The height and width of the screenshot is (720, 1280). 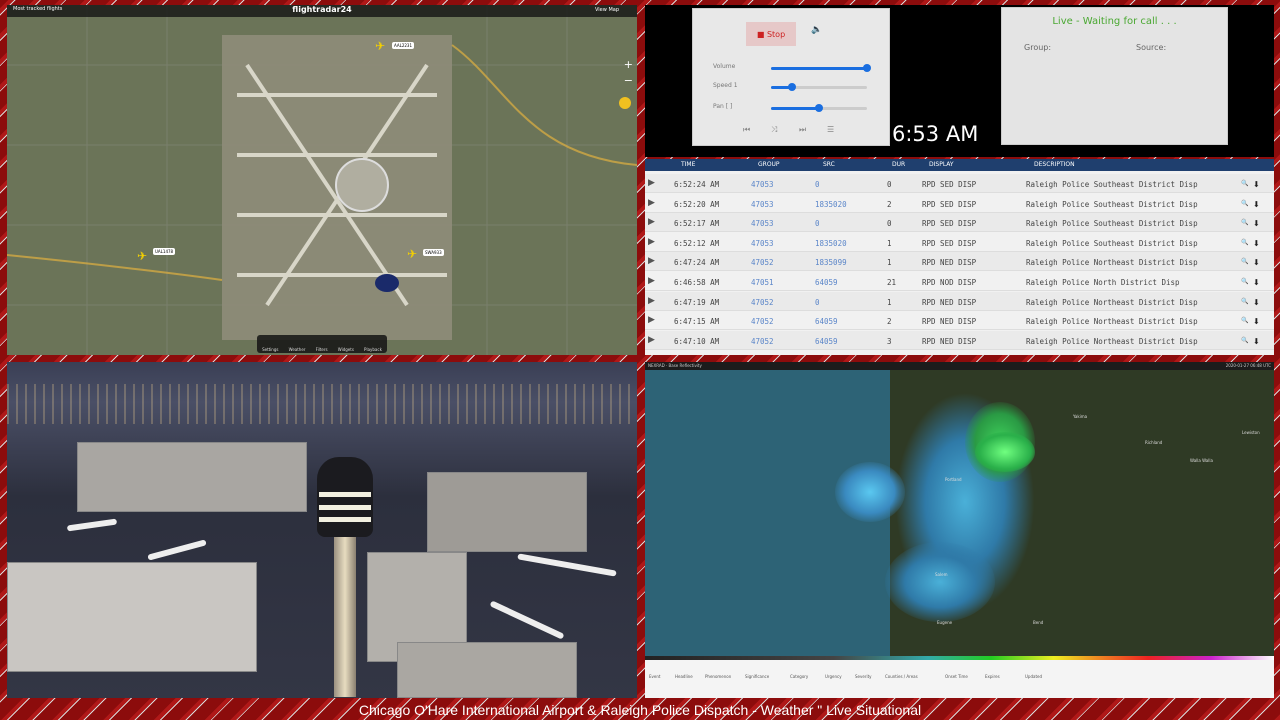 I want to click on speed-slider: Speed 1, so click(x=793, y=88).